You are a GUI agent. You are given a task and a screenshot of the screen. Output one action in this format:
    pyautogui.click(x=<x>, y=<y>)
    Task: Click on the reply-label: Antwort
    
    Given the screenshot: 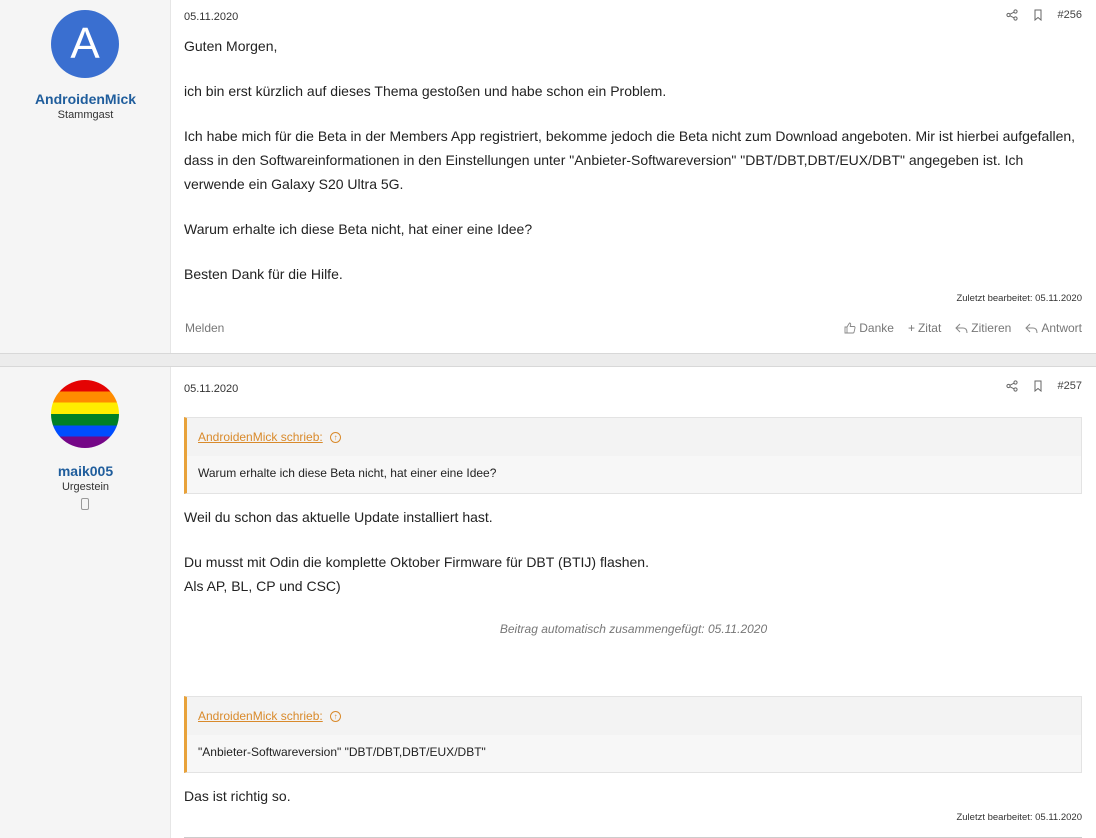 What is the action you would take?
    pyautogui.click(x=1061, y=328)
    